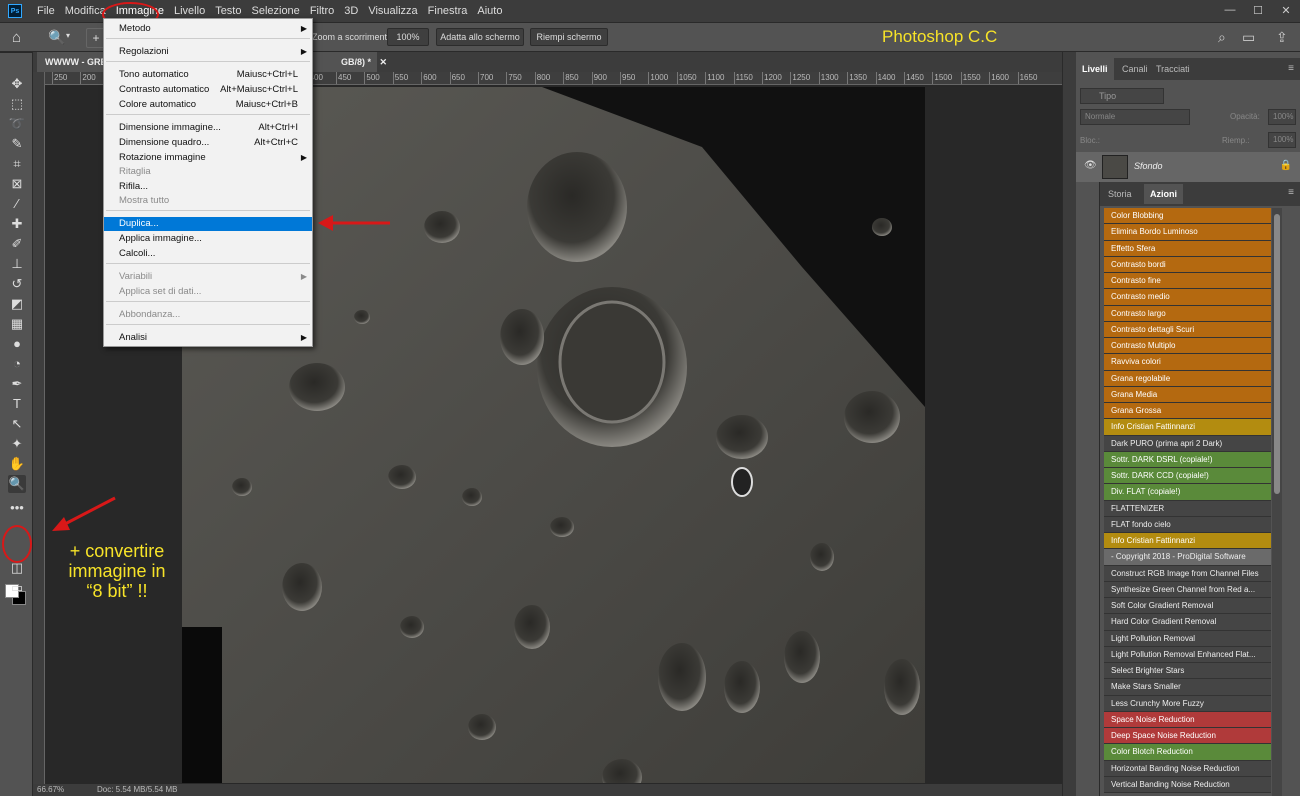  Describe the element at coordinates (208, 105) in the screenshot. I see `menu-item-colore-automatico: Colore automatico Maiusc+Ctrl+B` at that location.